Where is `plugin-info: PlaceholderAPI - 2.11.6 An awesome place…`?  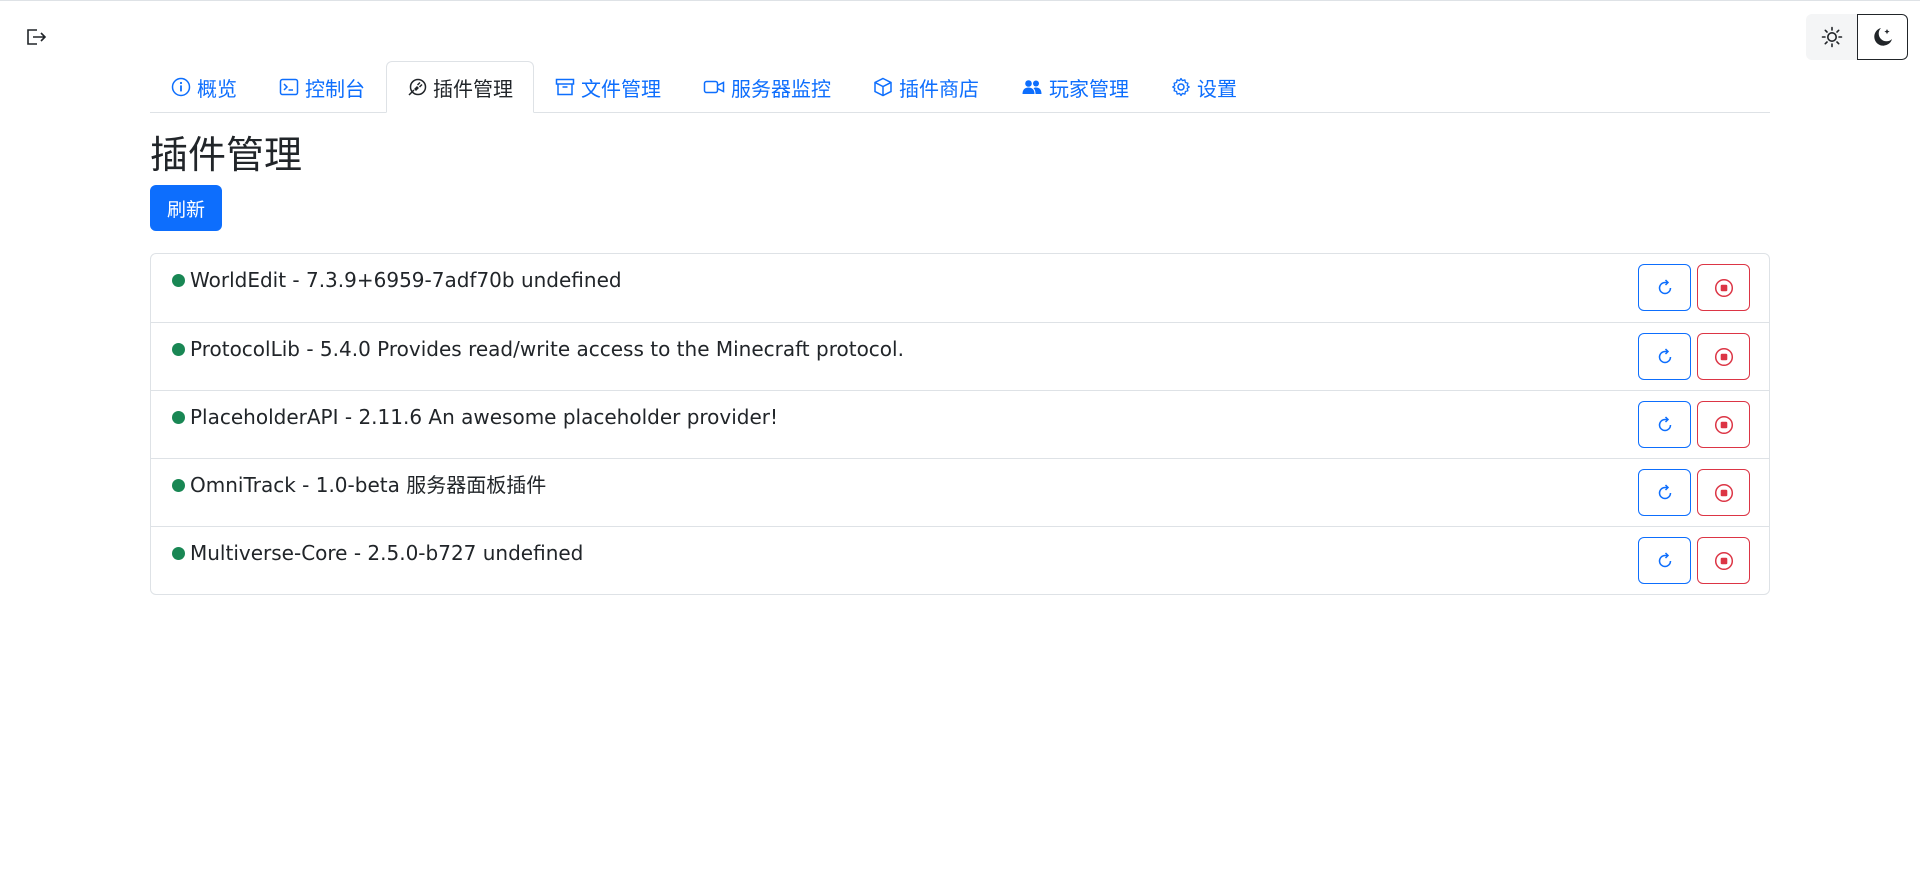 plugin-info: PlaceholderAPI - 2.11.6 An awesome place… is located at coordinates (484, 417).